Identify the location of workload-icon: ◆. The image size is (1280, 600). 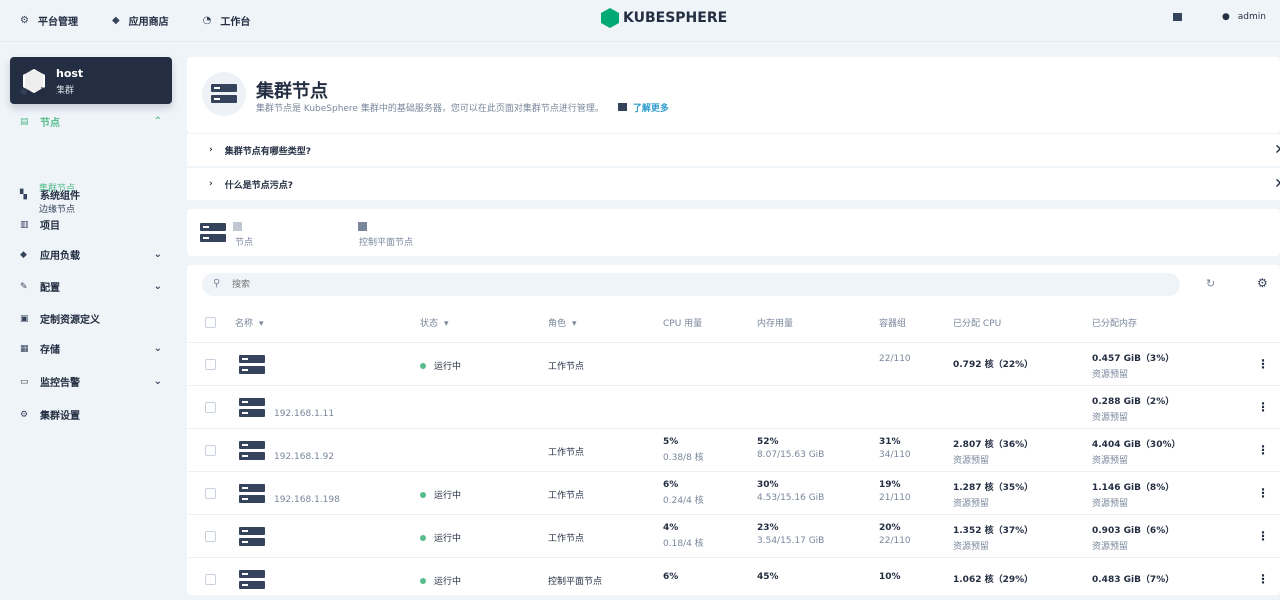
(23, 254).